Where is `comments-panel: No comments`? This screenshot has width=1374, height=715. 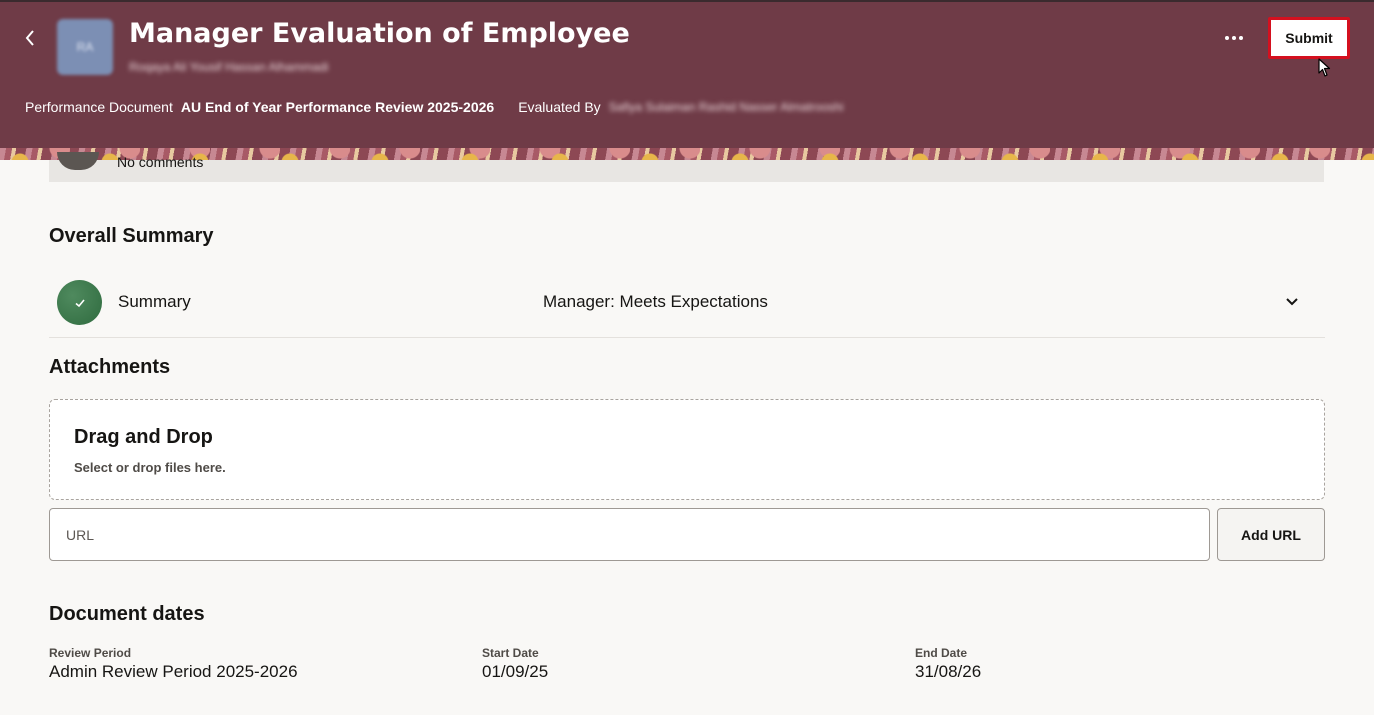 comments-panel: No comments is located at coordinates (686, 167).